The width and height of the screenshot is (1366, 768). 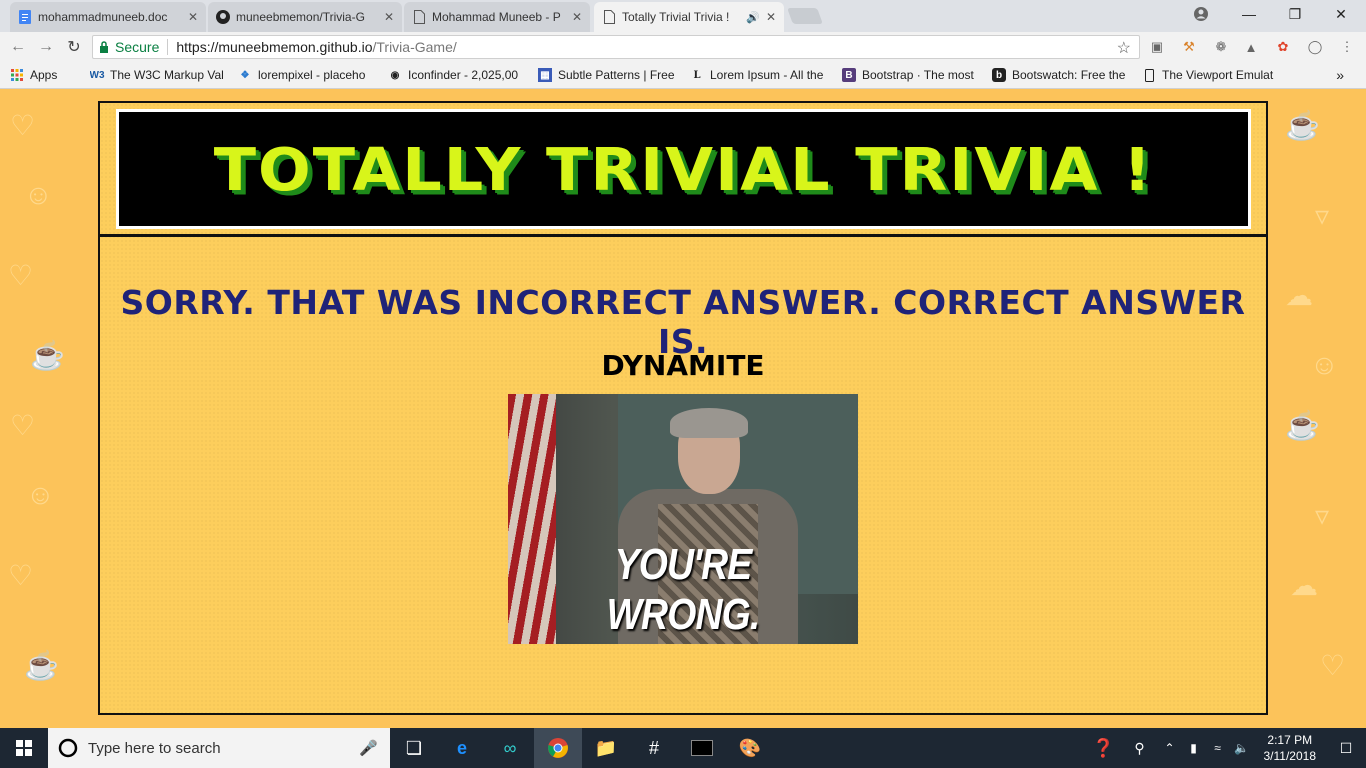 I want to click on clock: 2:17 PM 3/11/2018, so click(x=1290, y=748).